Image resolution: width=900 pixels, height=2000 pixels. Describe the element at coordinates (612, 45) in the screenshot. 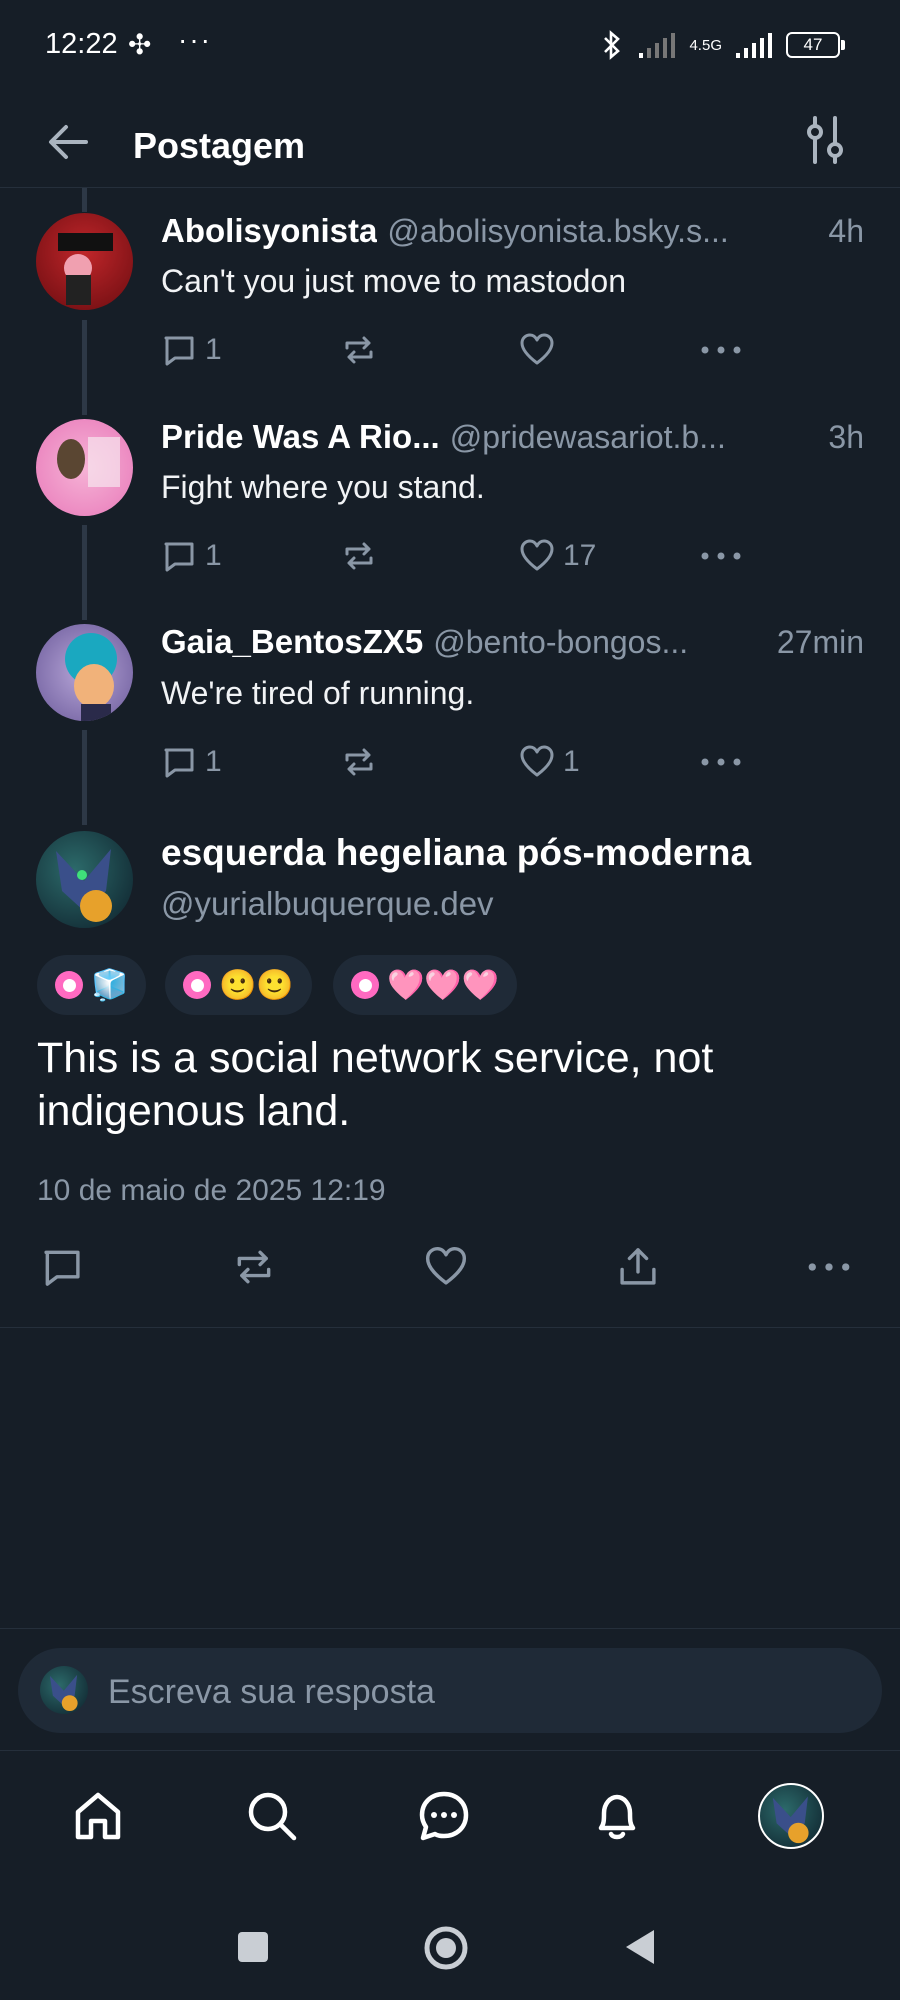

I see `bluetooth-icon` at that location.